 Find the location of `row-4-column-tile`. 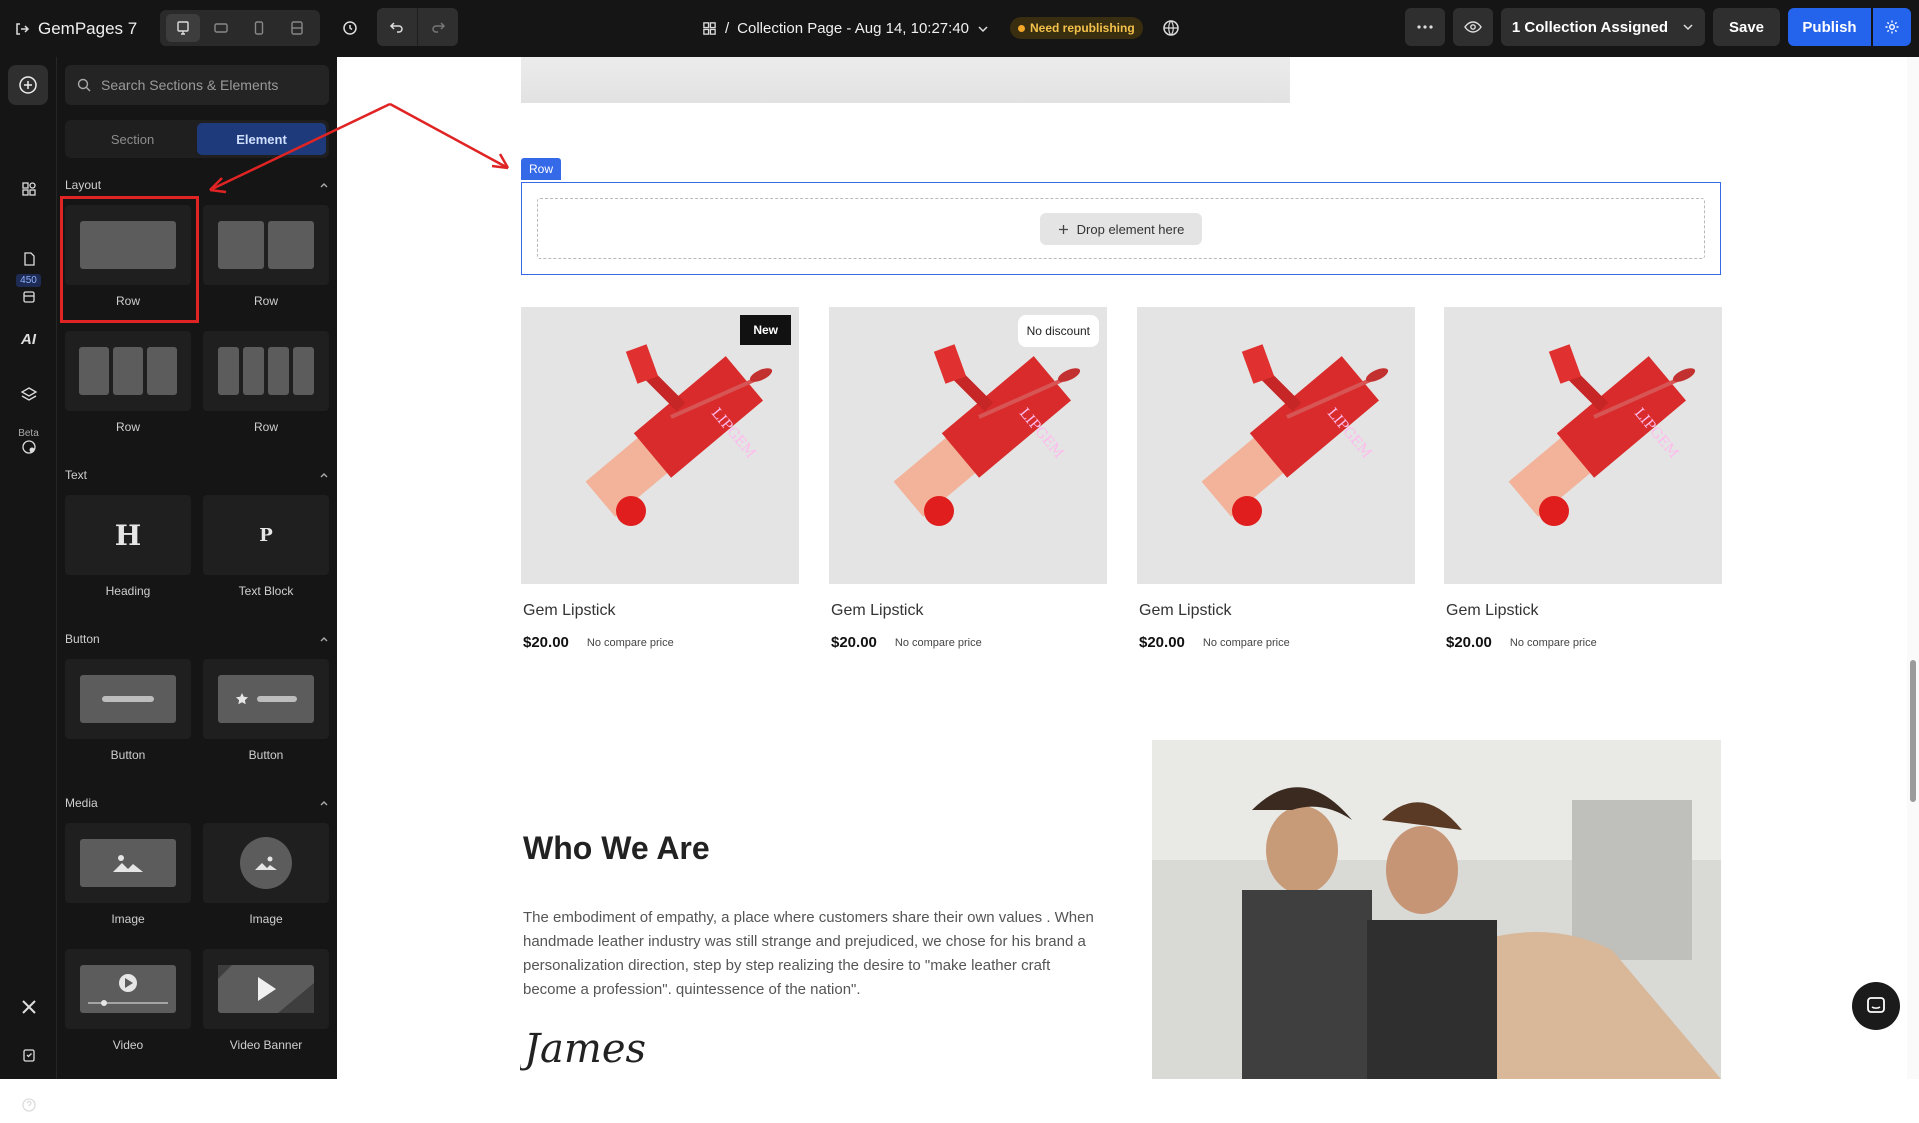

row-4-column-tile is located at coordinates (266, 371).